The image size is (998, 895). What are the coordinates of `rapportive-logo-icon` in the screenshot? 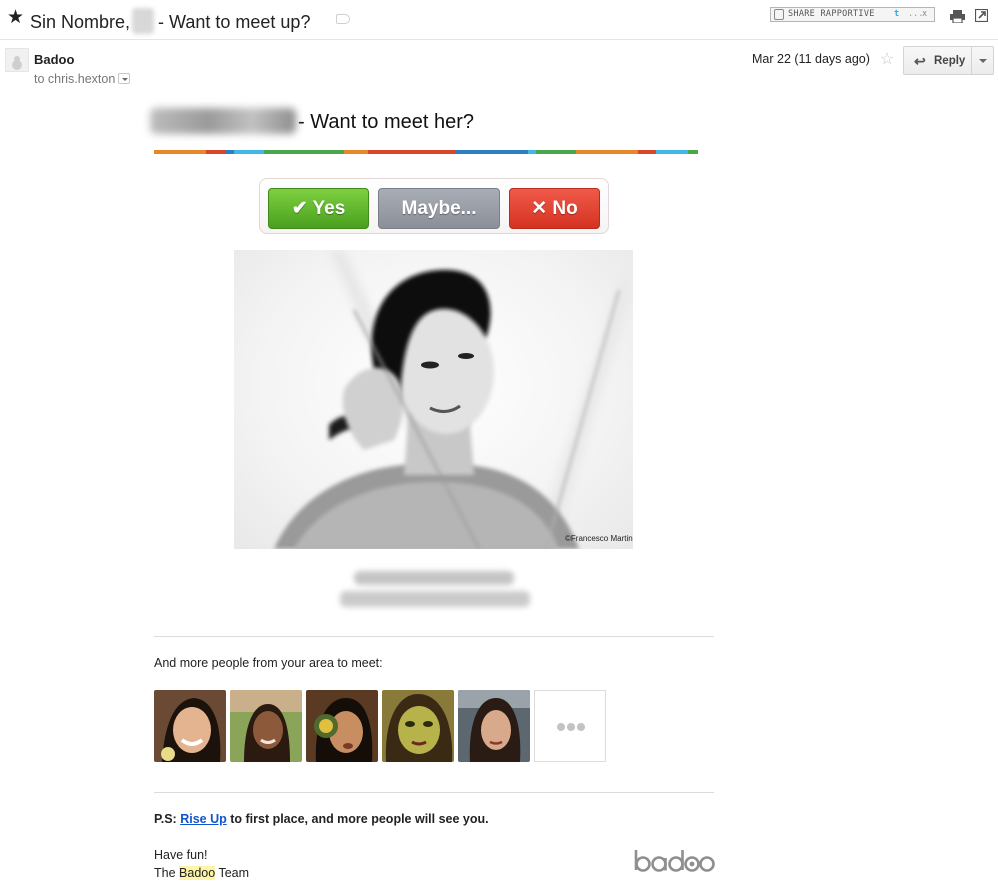 It's located at (779, 14).